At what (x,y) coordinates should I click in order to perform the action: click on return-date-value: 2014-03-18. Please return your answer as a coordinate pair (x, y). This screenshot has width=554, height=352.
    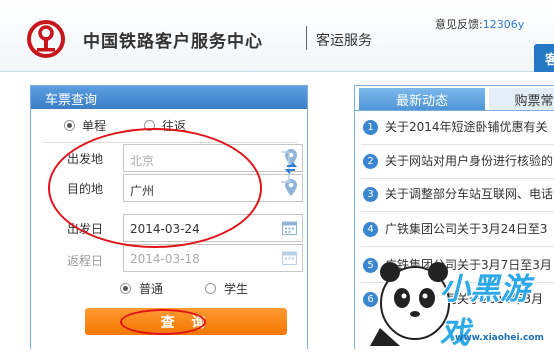
    Looking at the image, I should click on (165, 259).